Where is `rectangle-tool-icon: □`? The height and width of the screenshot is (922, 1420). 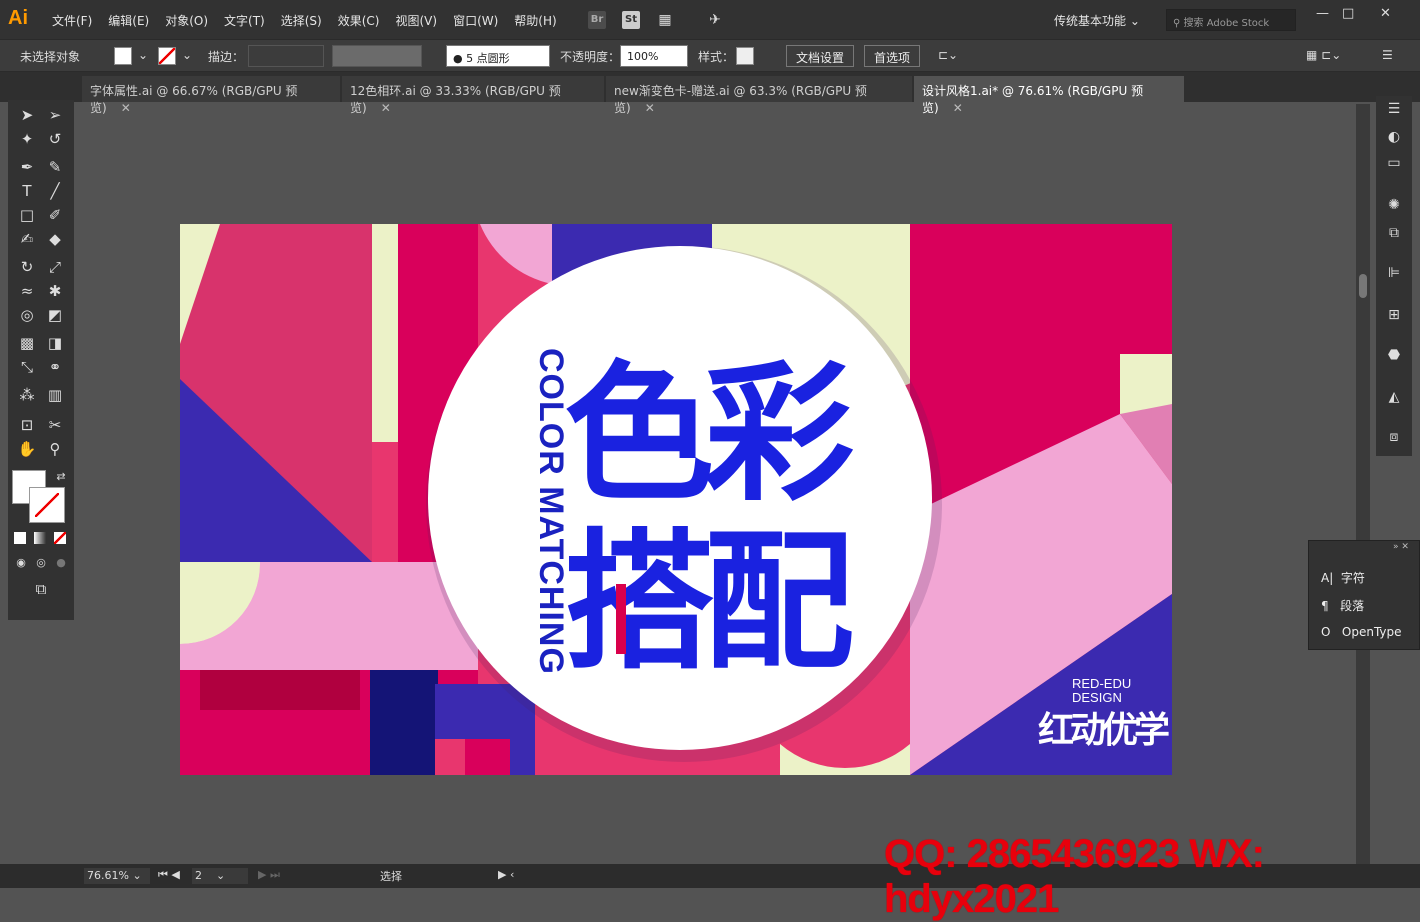
rectangle-tool-icon: □ is located at coordinates (27, 215).